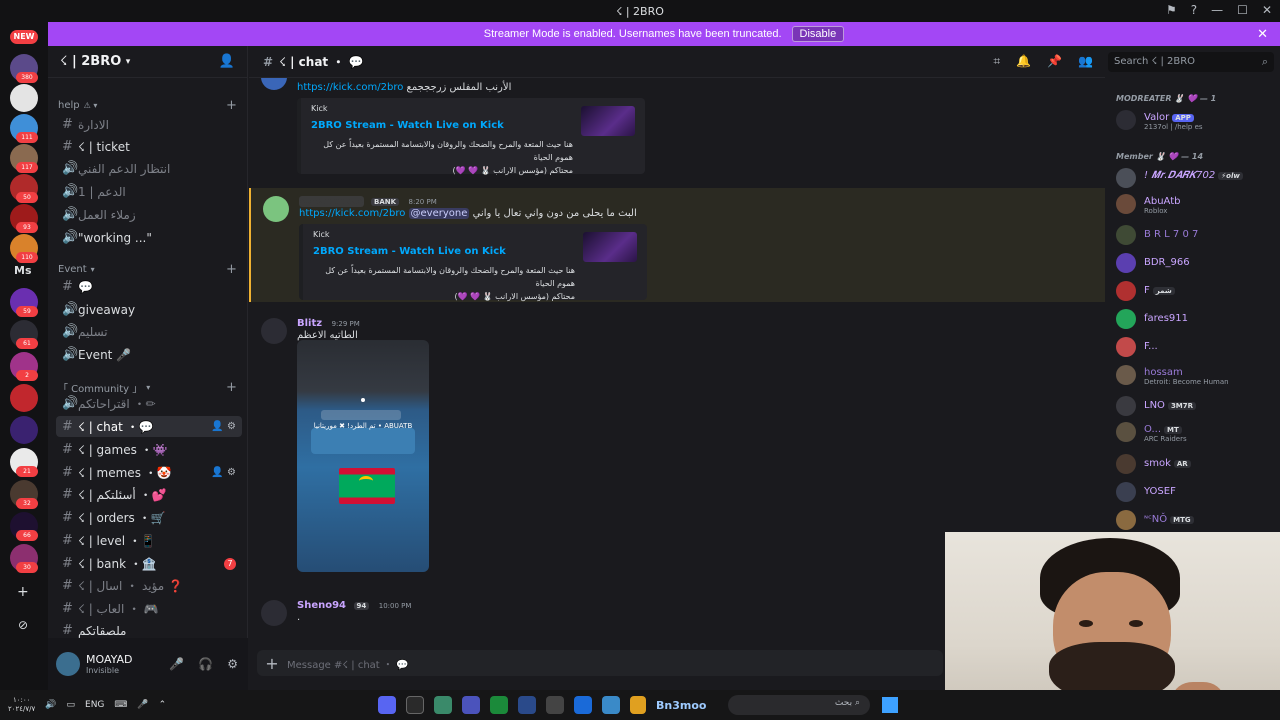 This screenshot has height=720, width=1280. What do you see at coordinates (163, 705) in the screenshot?
I see `chevron-up-icon: ⌃` at bounding box center [163, 705].